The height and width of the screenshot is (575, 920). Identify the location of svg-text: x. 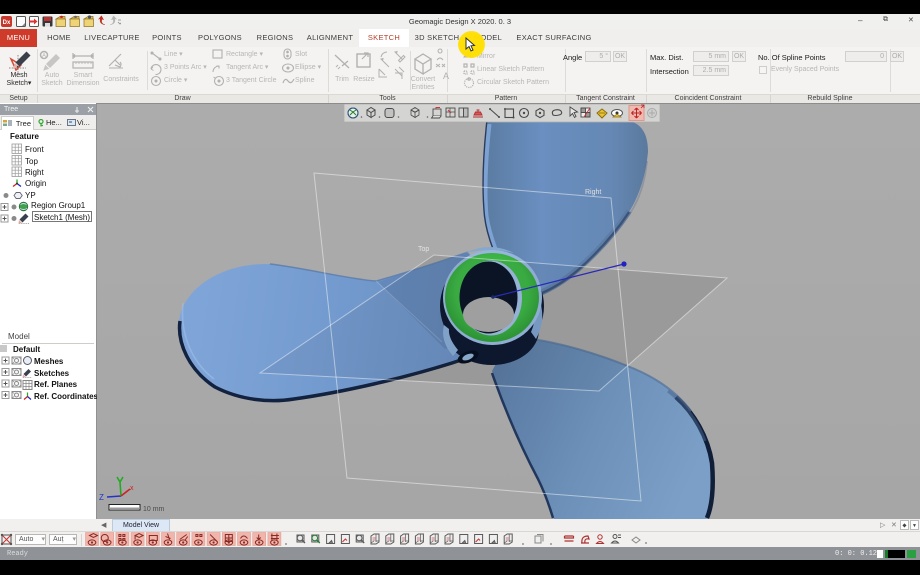
(132, 488).